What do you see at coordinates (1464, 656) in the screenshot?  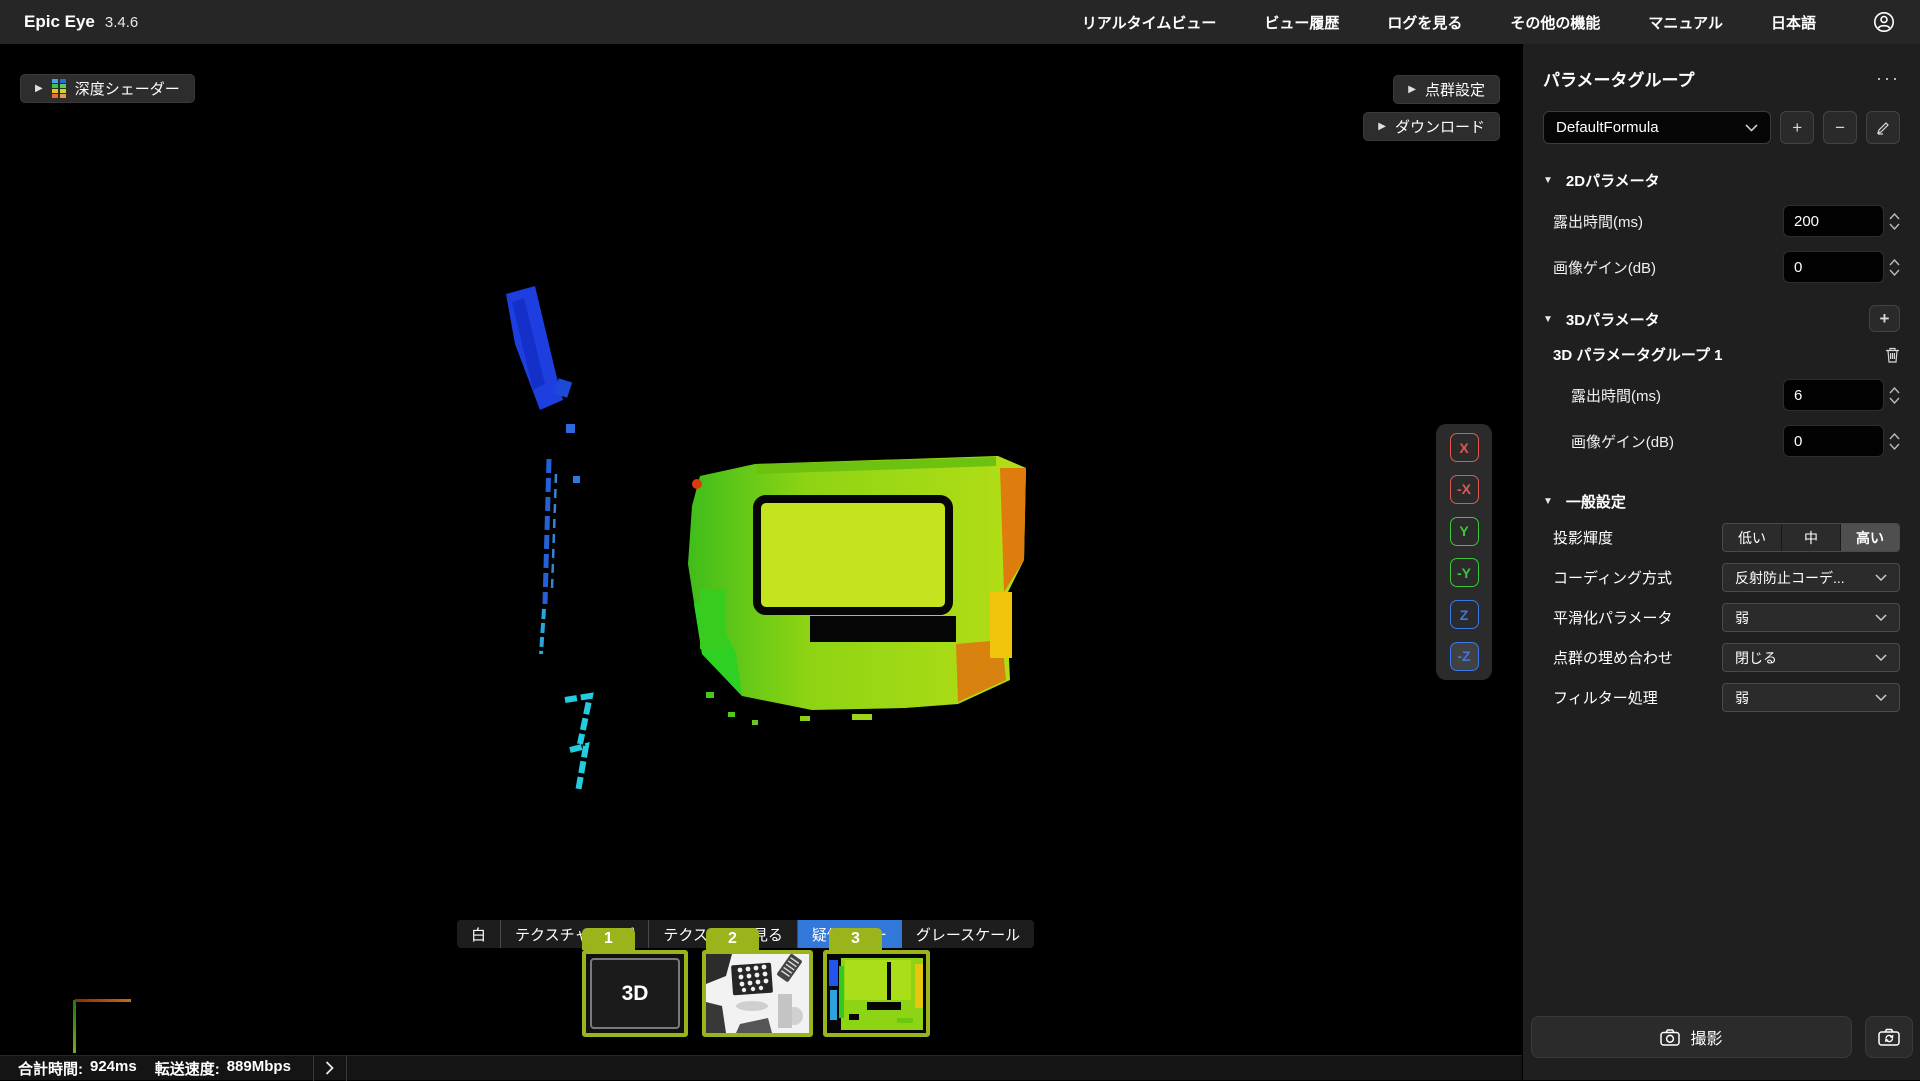 I see `axis-button-neg-z: -Z` at bounding box center [1464, 656].